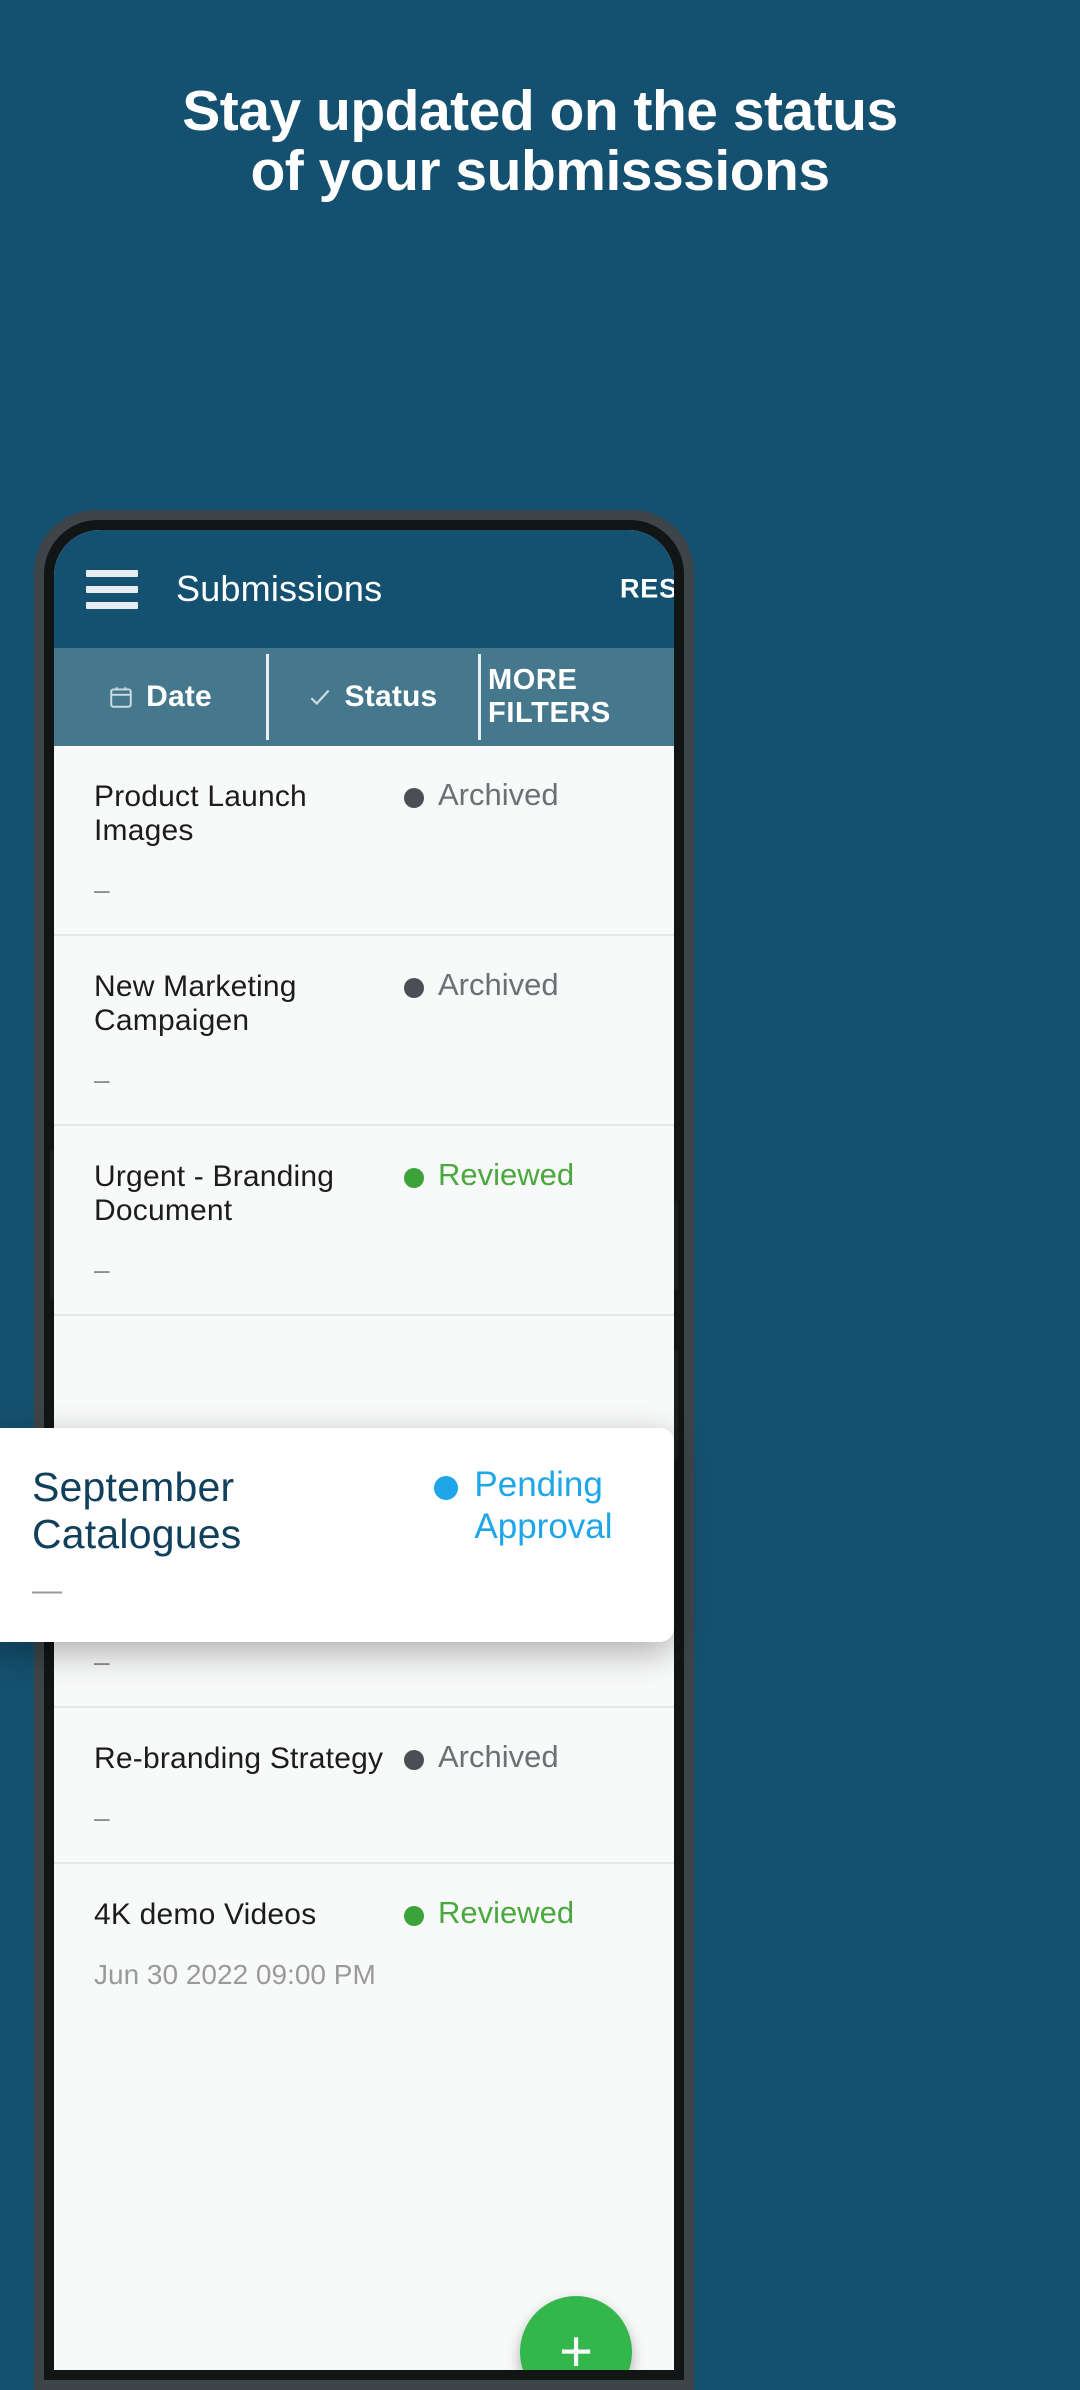  I want to click on promo-headline-line-1: Stay updated on the status, so click(540, 111).